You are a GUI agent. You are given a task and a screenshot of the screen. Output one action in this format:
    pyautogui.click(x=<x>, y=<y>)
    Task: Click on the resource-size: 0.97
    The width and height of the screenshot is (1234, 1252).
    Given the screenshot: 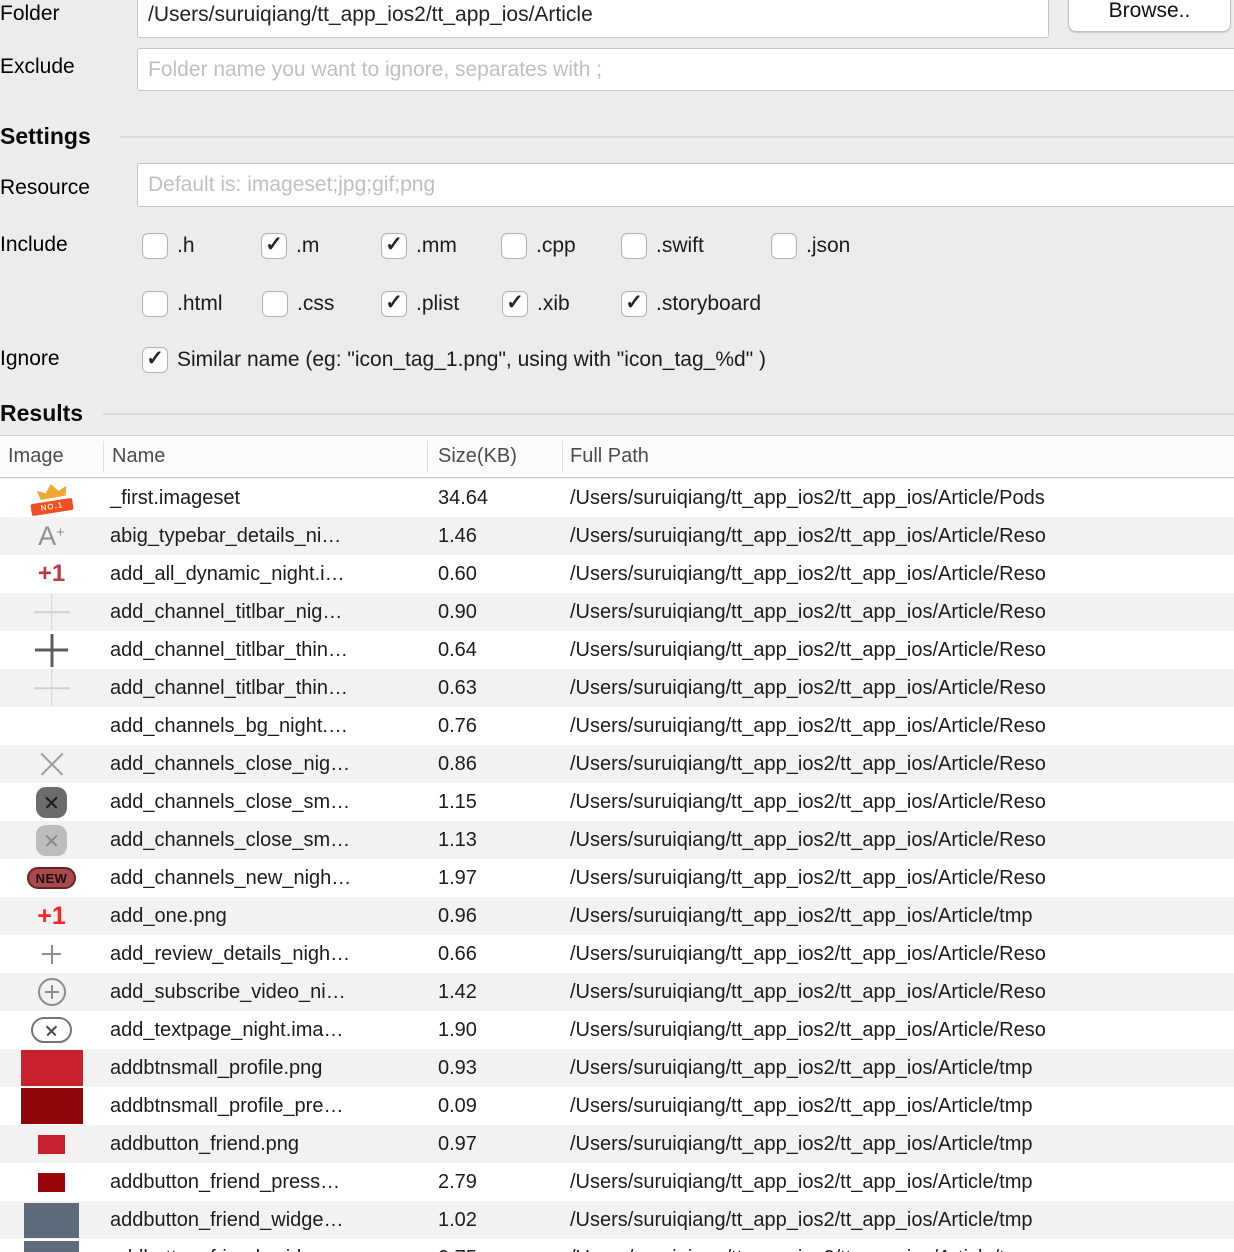 What is the action you would take?
    pyautogui.click(x=457, y=1143)
    